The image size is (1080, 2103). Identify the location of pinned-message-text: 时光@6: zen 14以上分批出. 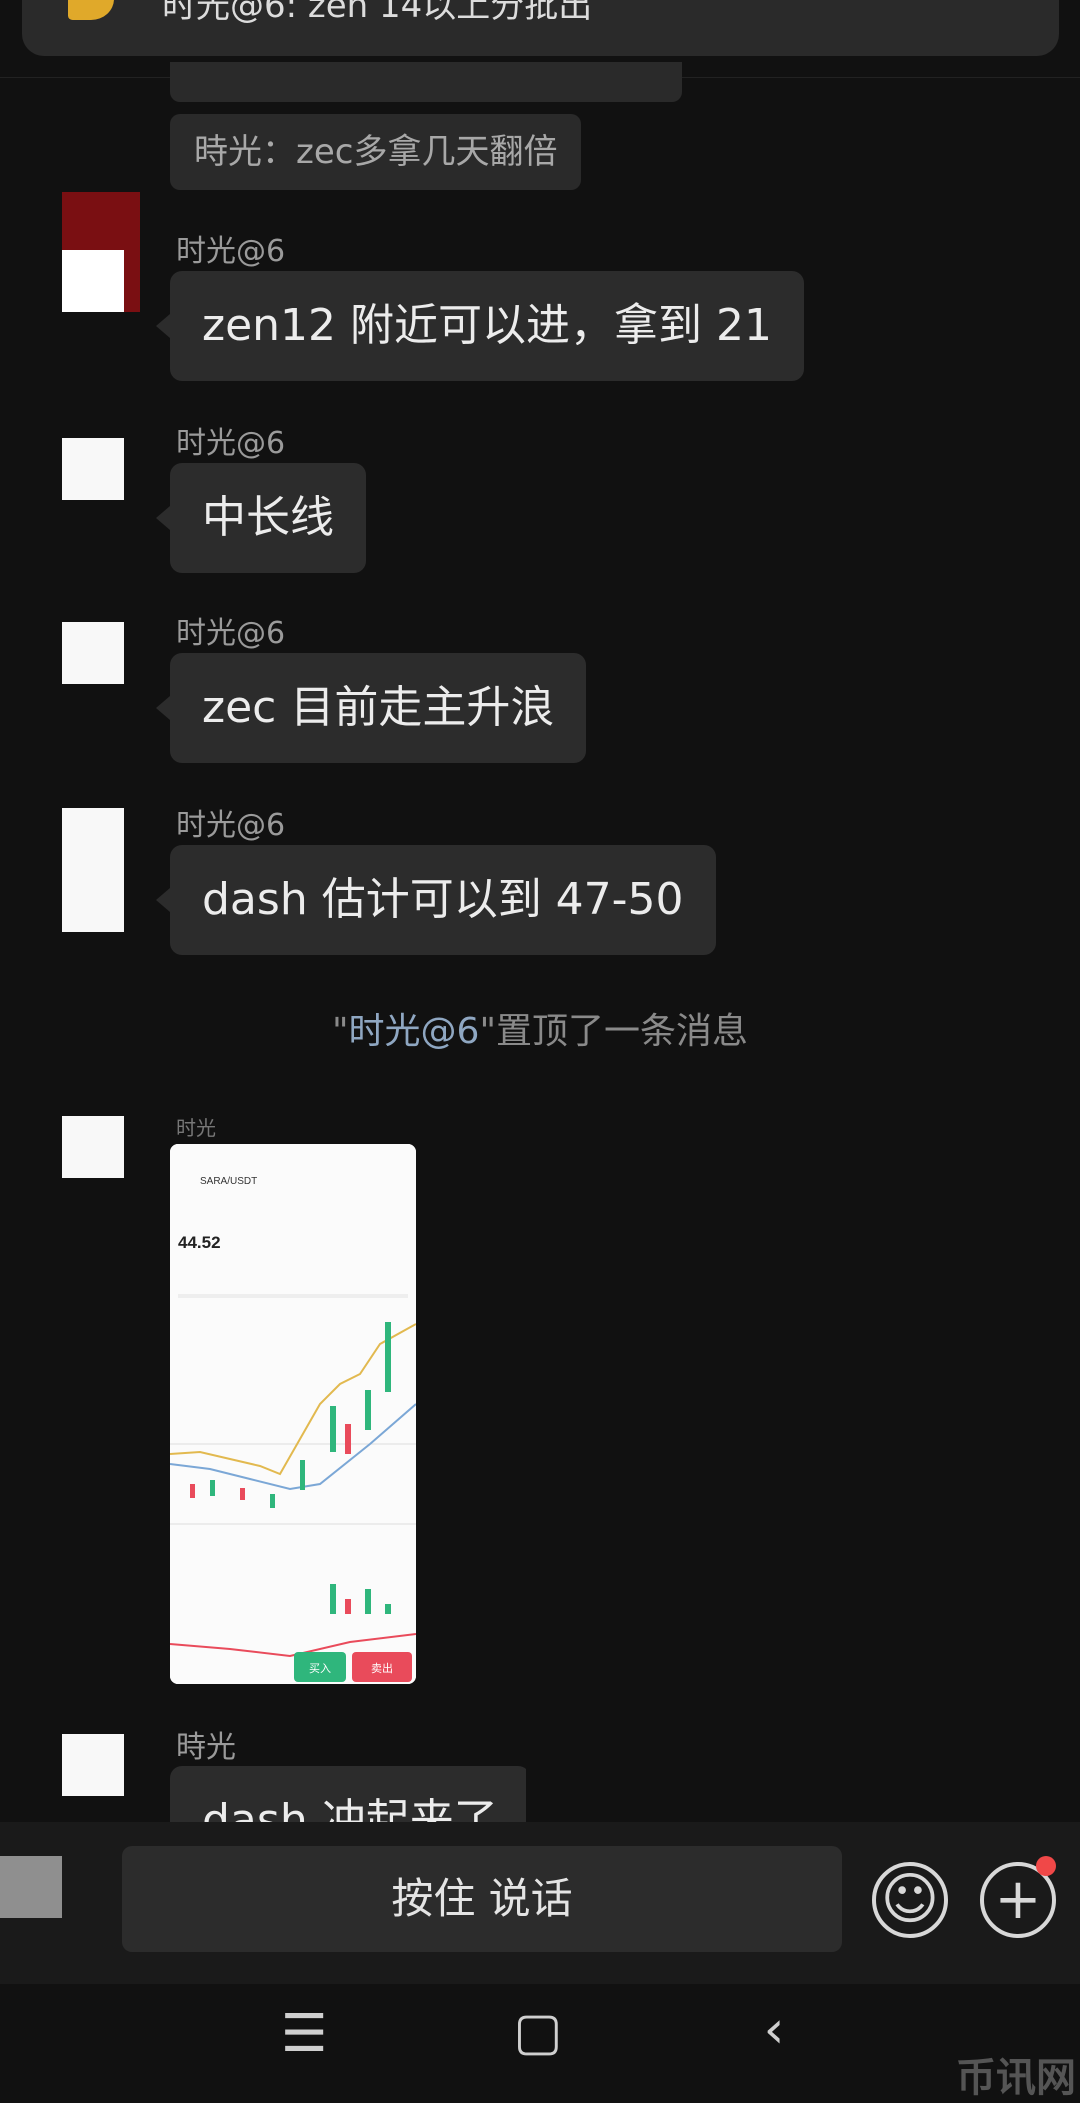
(377, 13).